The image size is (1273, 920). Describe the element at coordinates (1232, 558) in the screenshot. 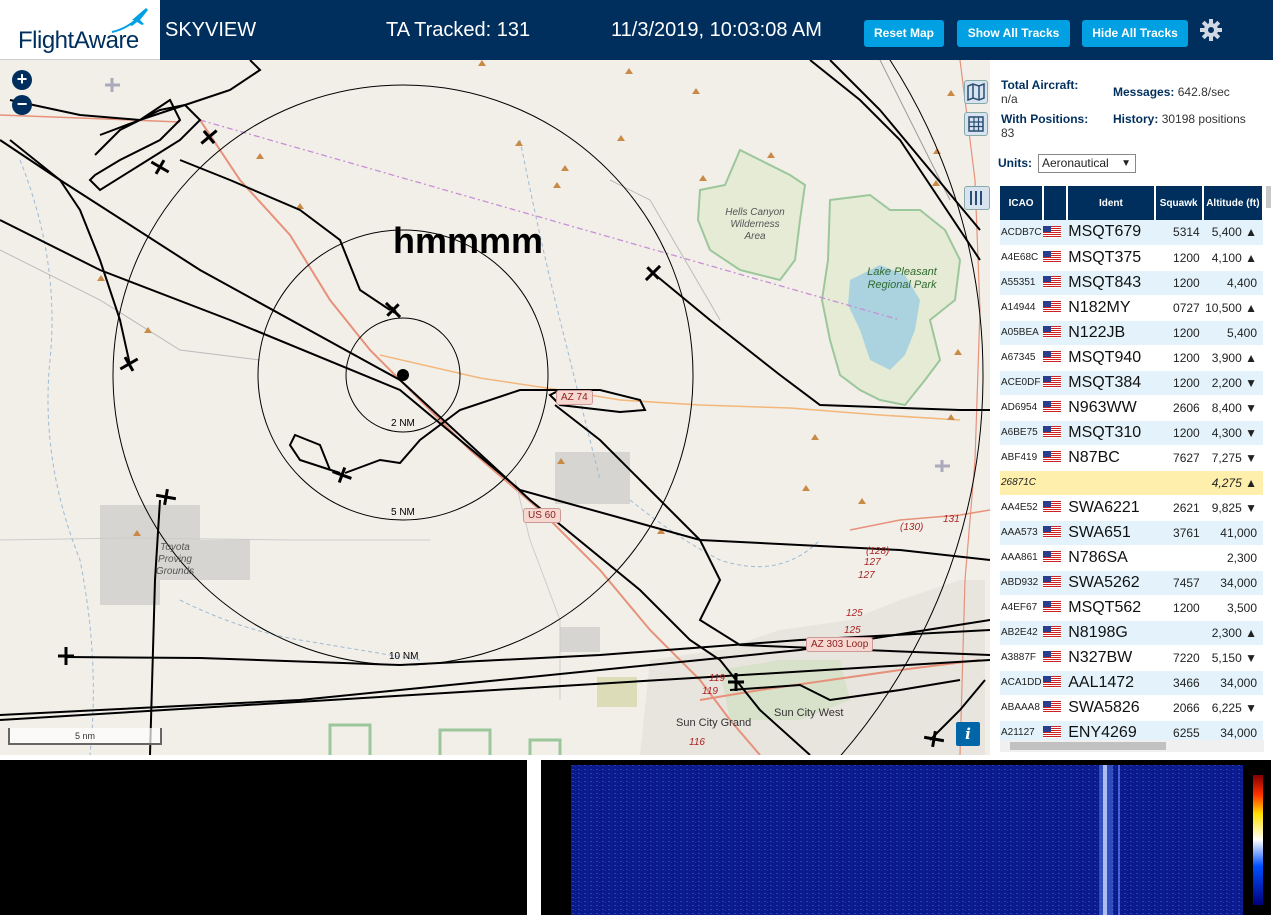

I see `altitude-cell: 2,300` at that location.